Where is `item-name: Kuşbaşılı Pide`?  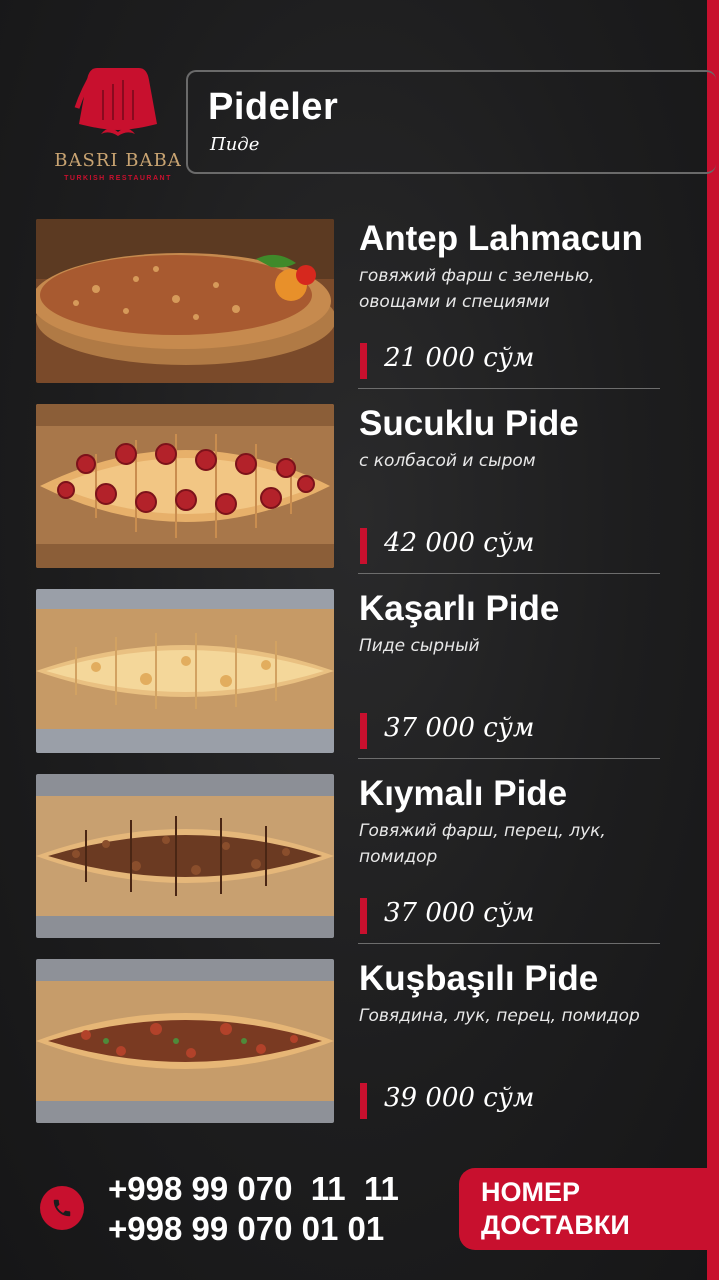
item-name: Kuşbaşılı Pide is located at coordinates (479, 978).